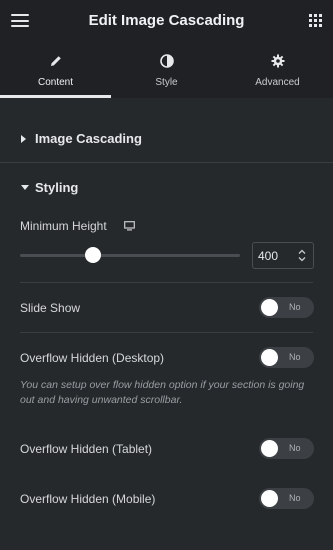 This screenshot has height=550, width=333. Describe the element at coordinates (50, 308) in the screenshot. I see `slide-show-label: Slide Show` at that location.